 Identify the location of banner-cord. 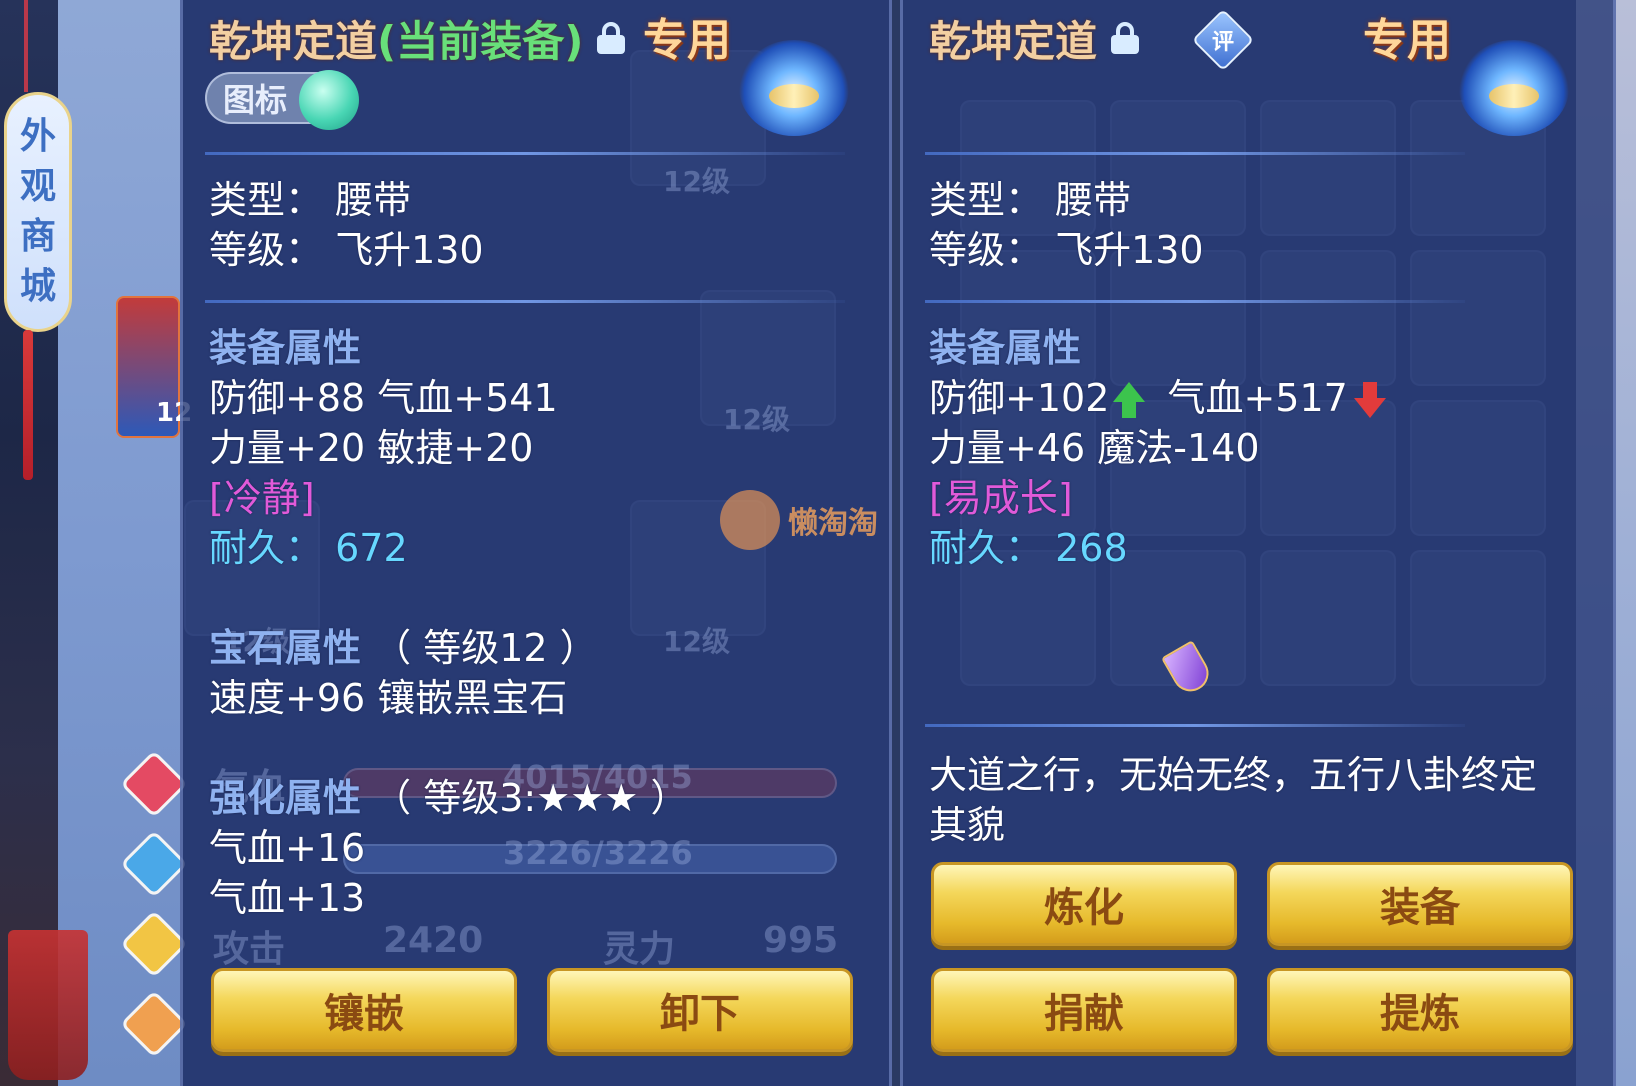
(26, 46).